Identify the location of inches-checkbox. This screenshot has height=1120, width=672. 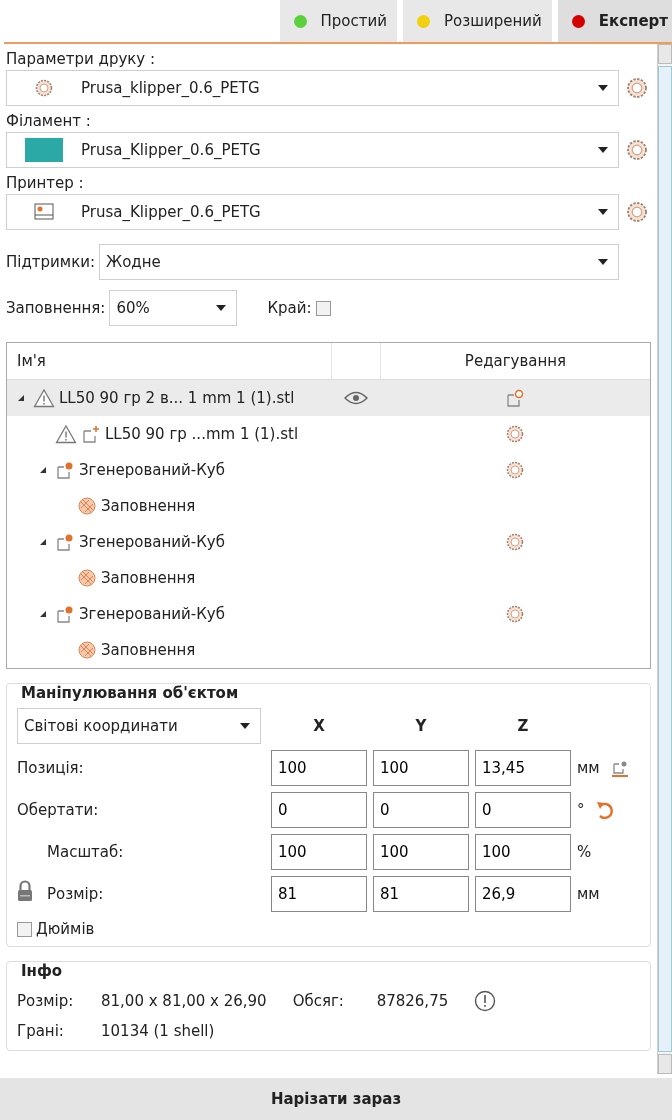
(24, 929).